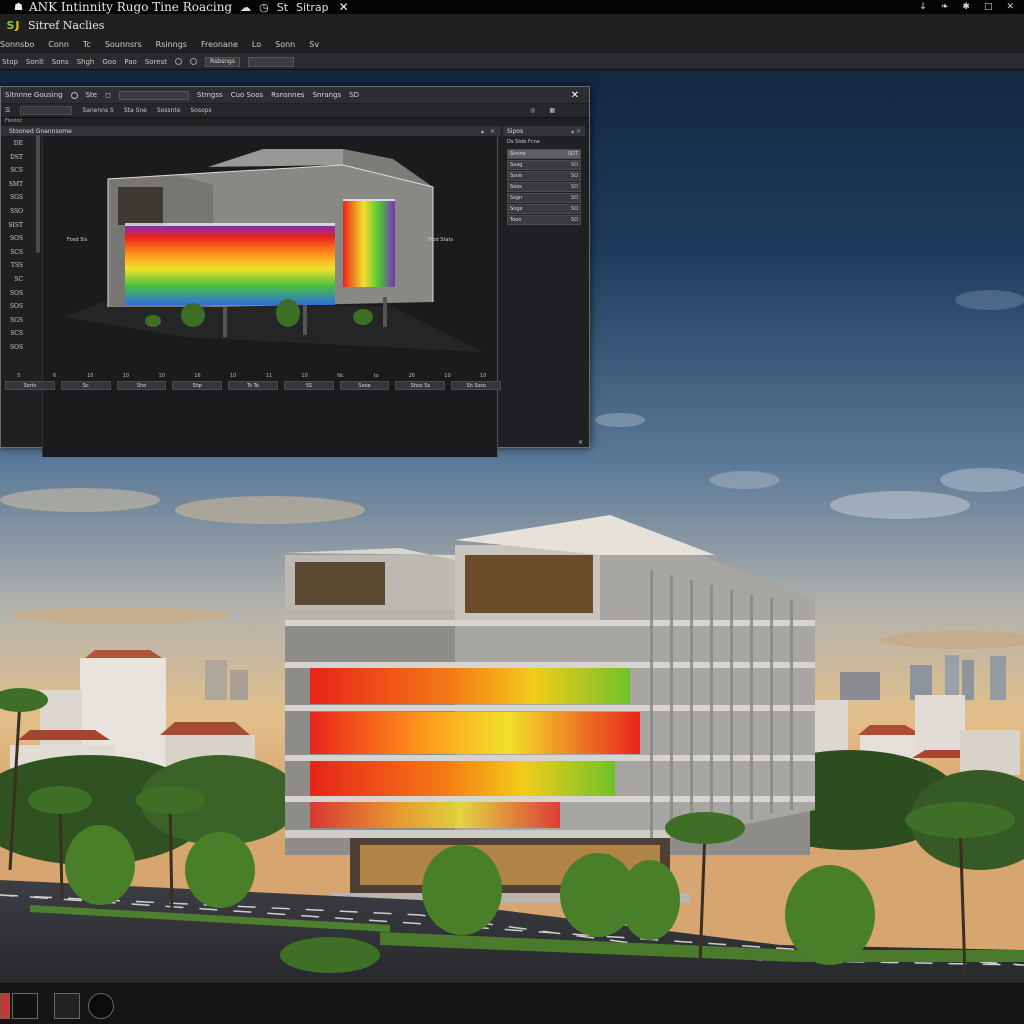 This screenshot has height=1024, width=1024. Describe the element at coordinates (270, 61) in the screenshot. I see `toolbar-input` at that location.